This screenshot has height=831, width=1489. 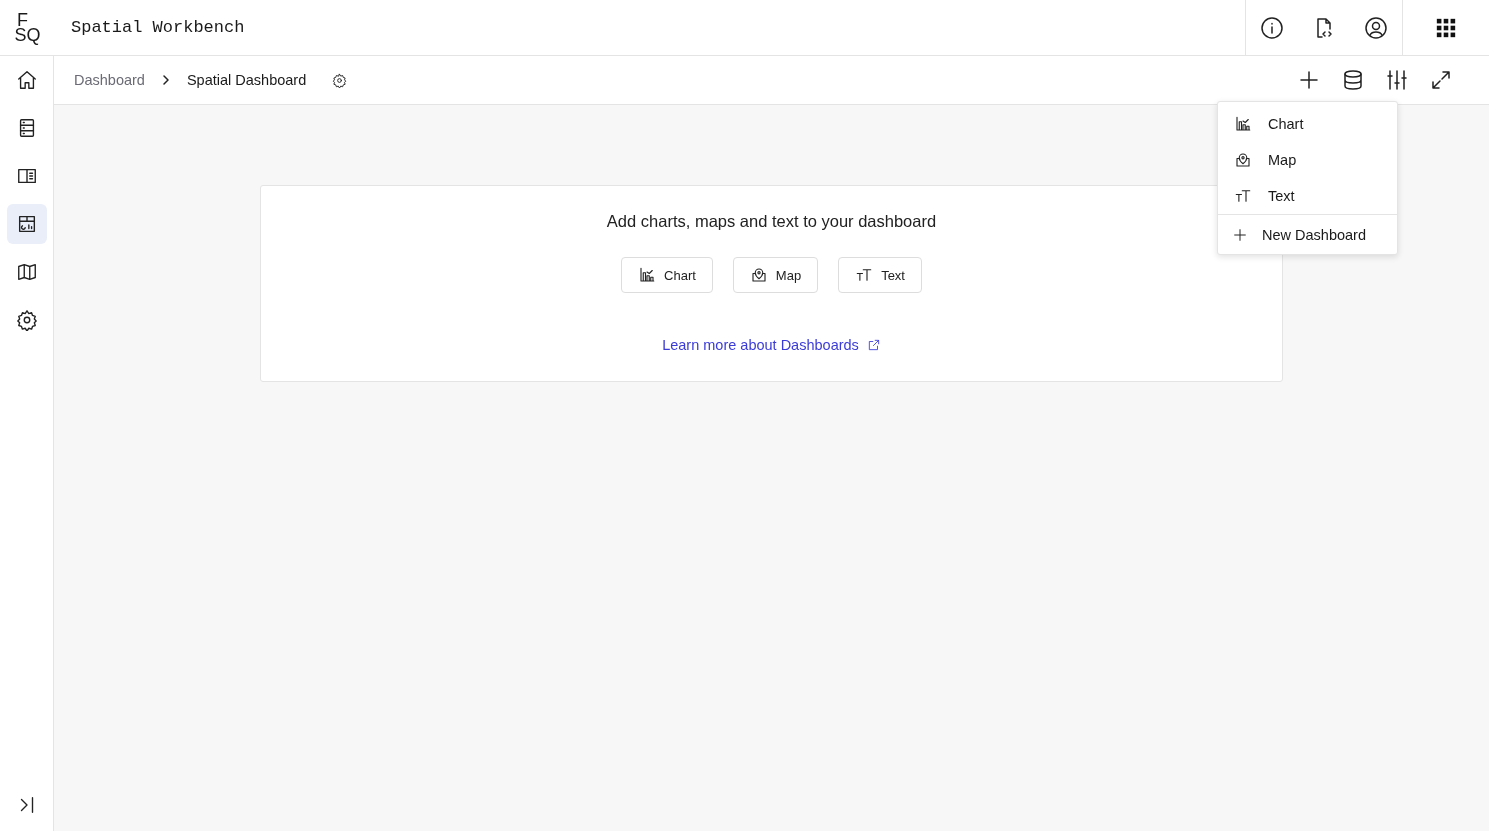 I want to click on breadcrumb-link: Dashboard, so click(x=109, y=80).